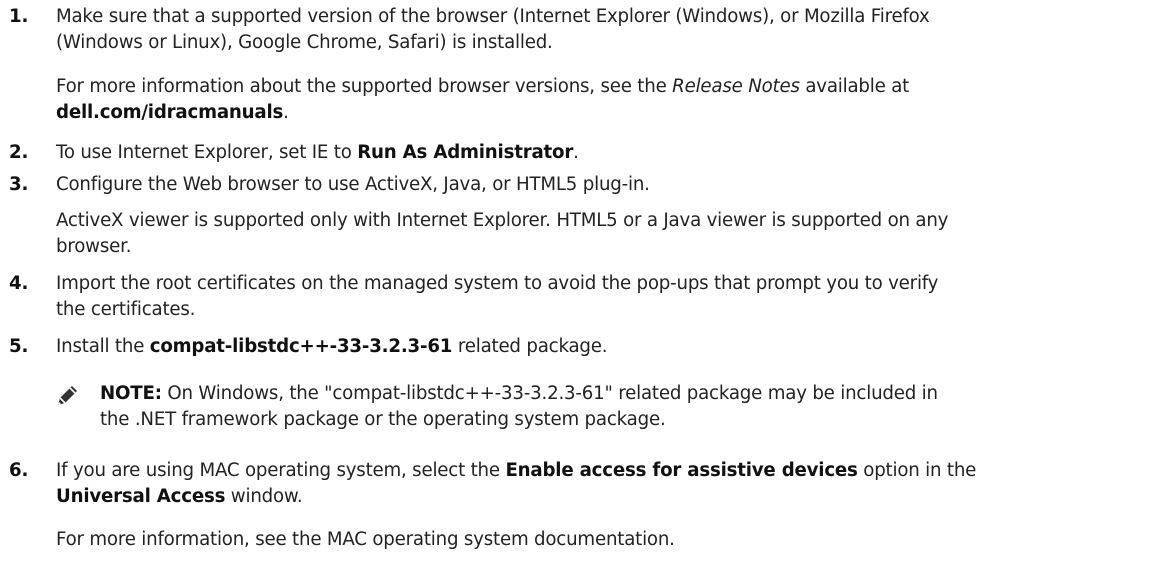 The width and height of the screenshot is (1153, 562). Describe the element at coordinates (19, 470) in the screenshot. I see `step-number: 6.` at that location.